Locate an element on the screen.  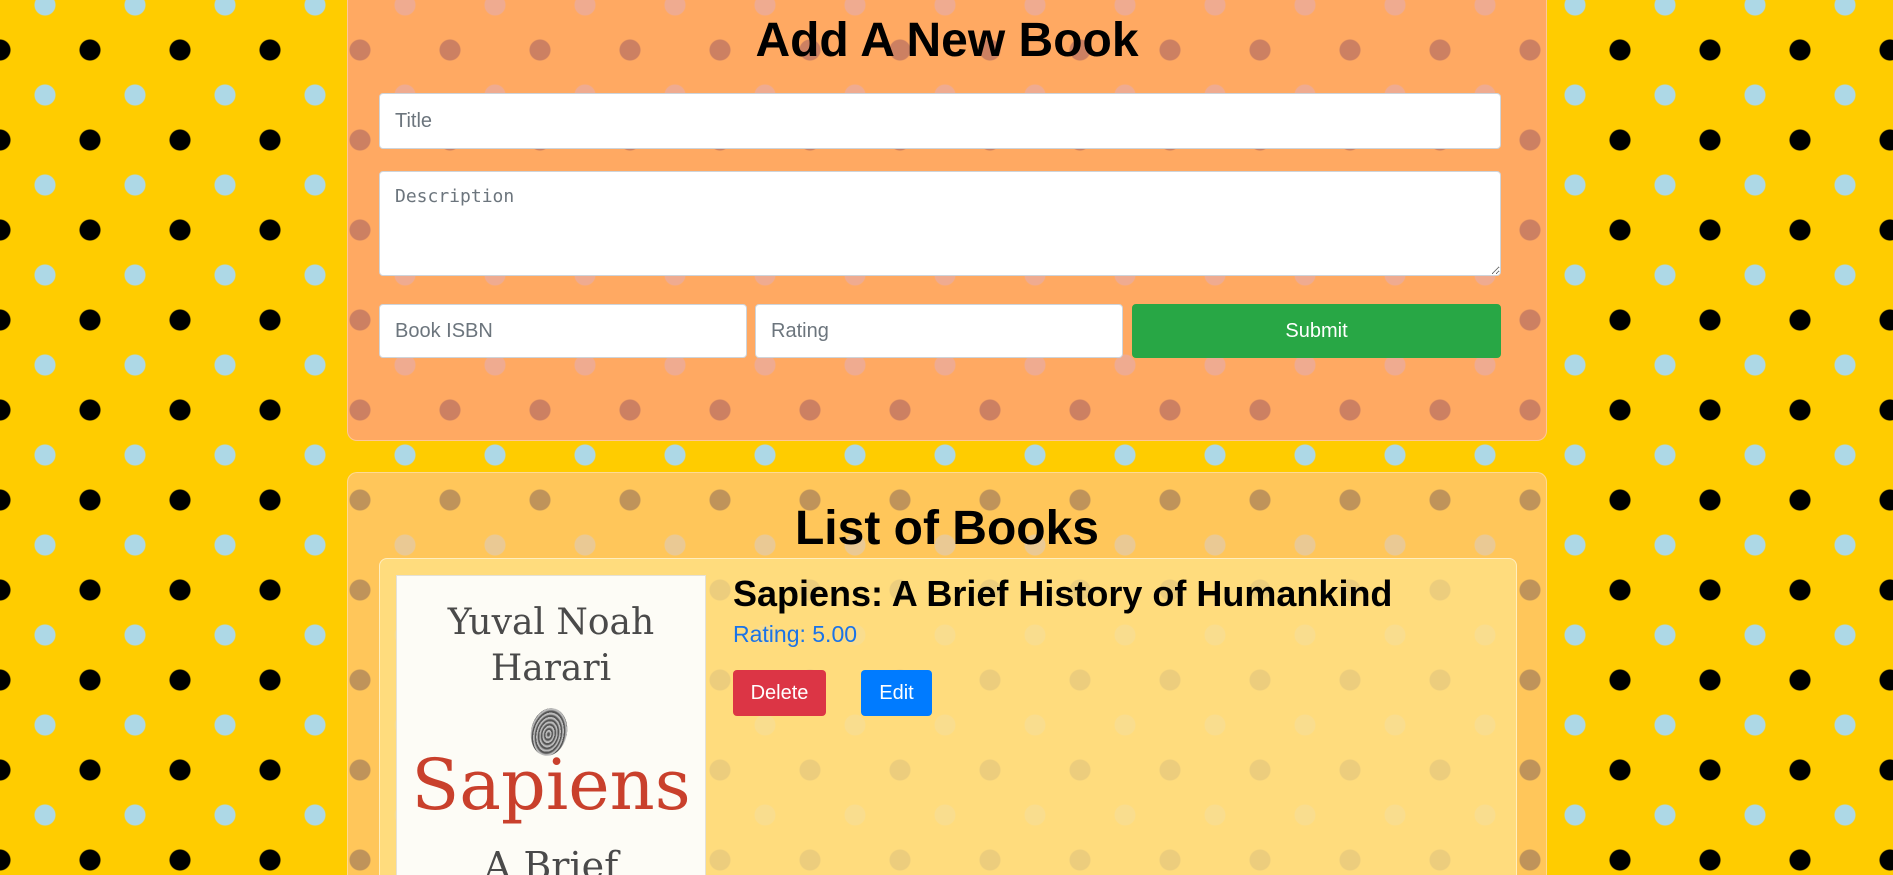
cover-title: Sapiens is located at coordinates (551, 785).